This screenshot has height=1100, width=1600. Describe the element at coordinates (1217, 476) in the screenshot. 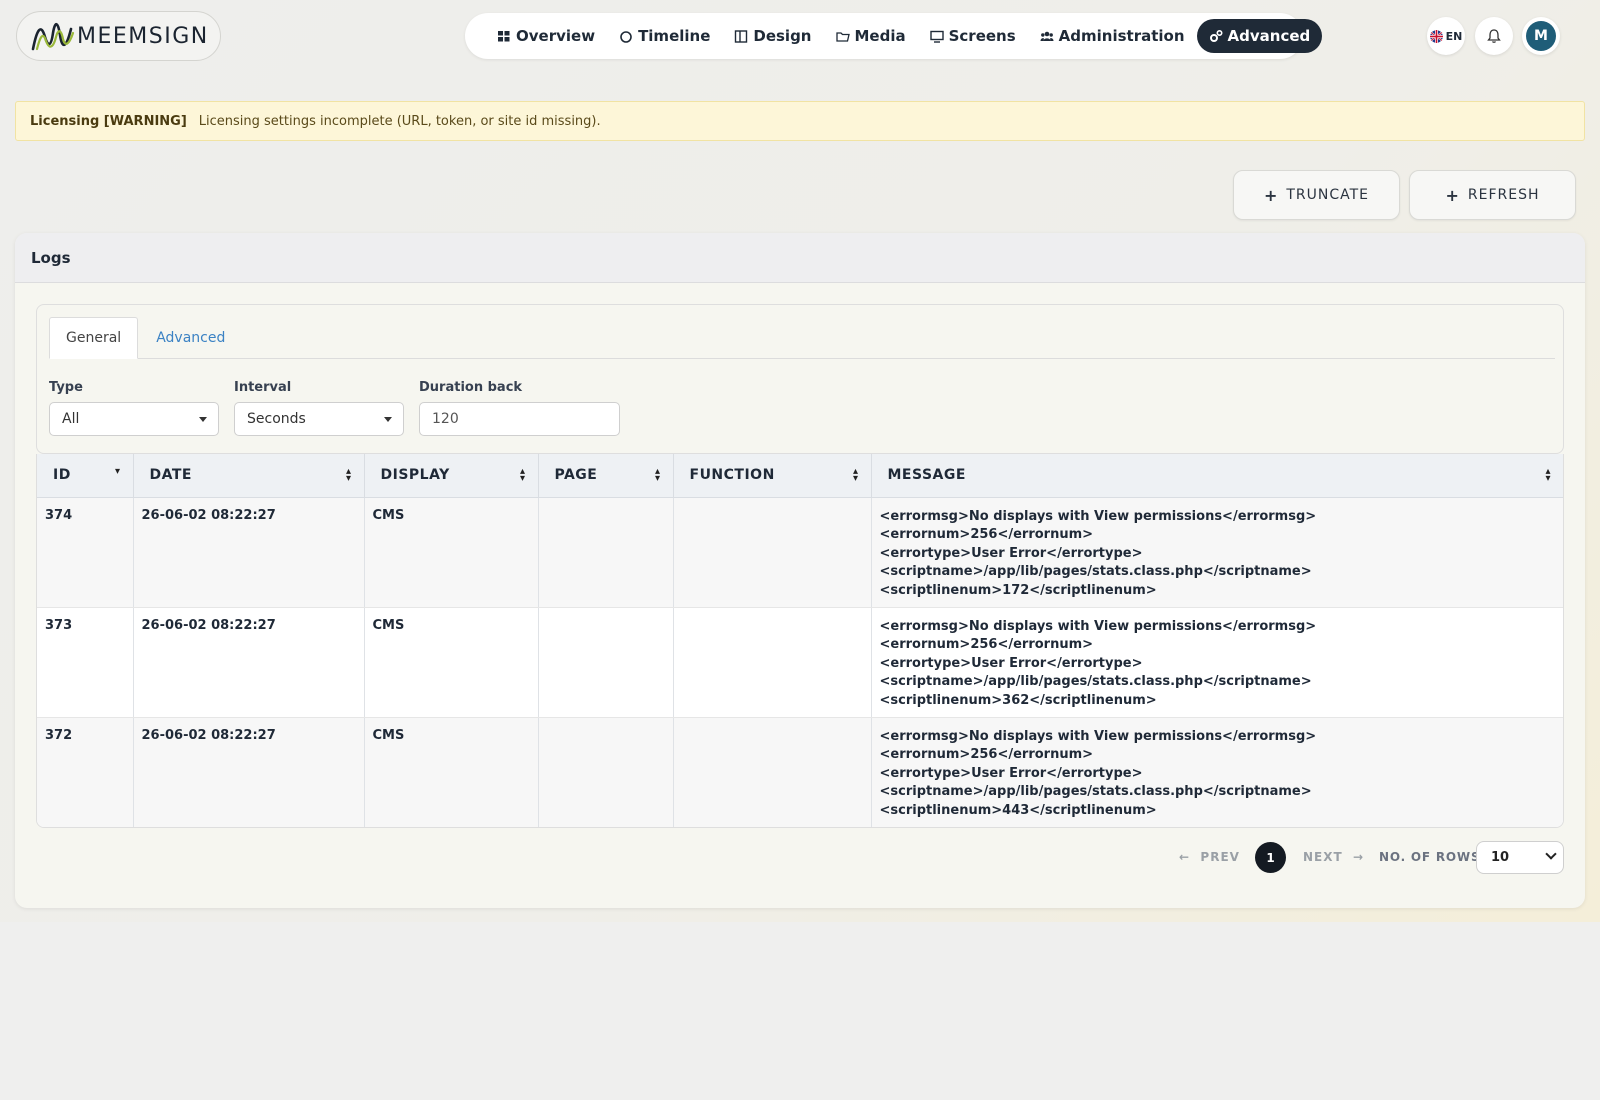

I see `column-header-message: MESSAGE ▴ ▾` at that location.